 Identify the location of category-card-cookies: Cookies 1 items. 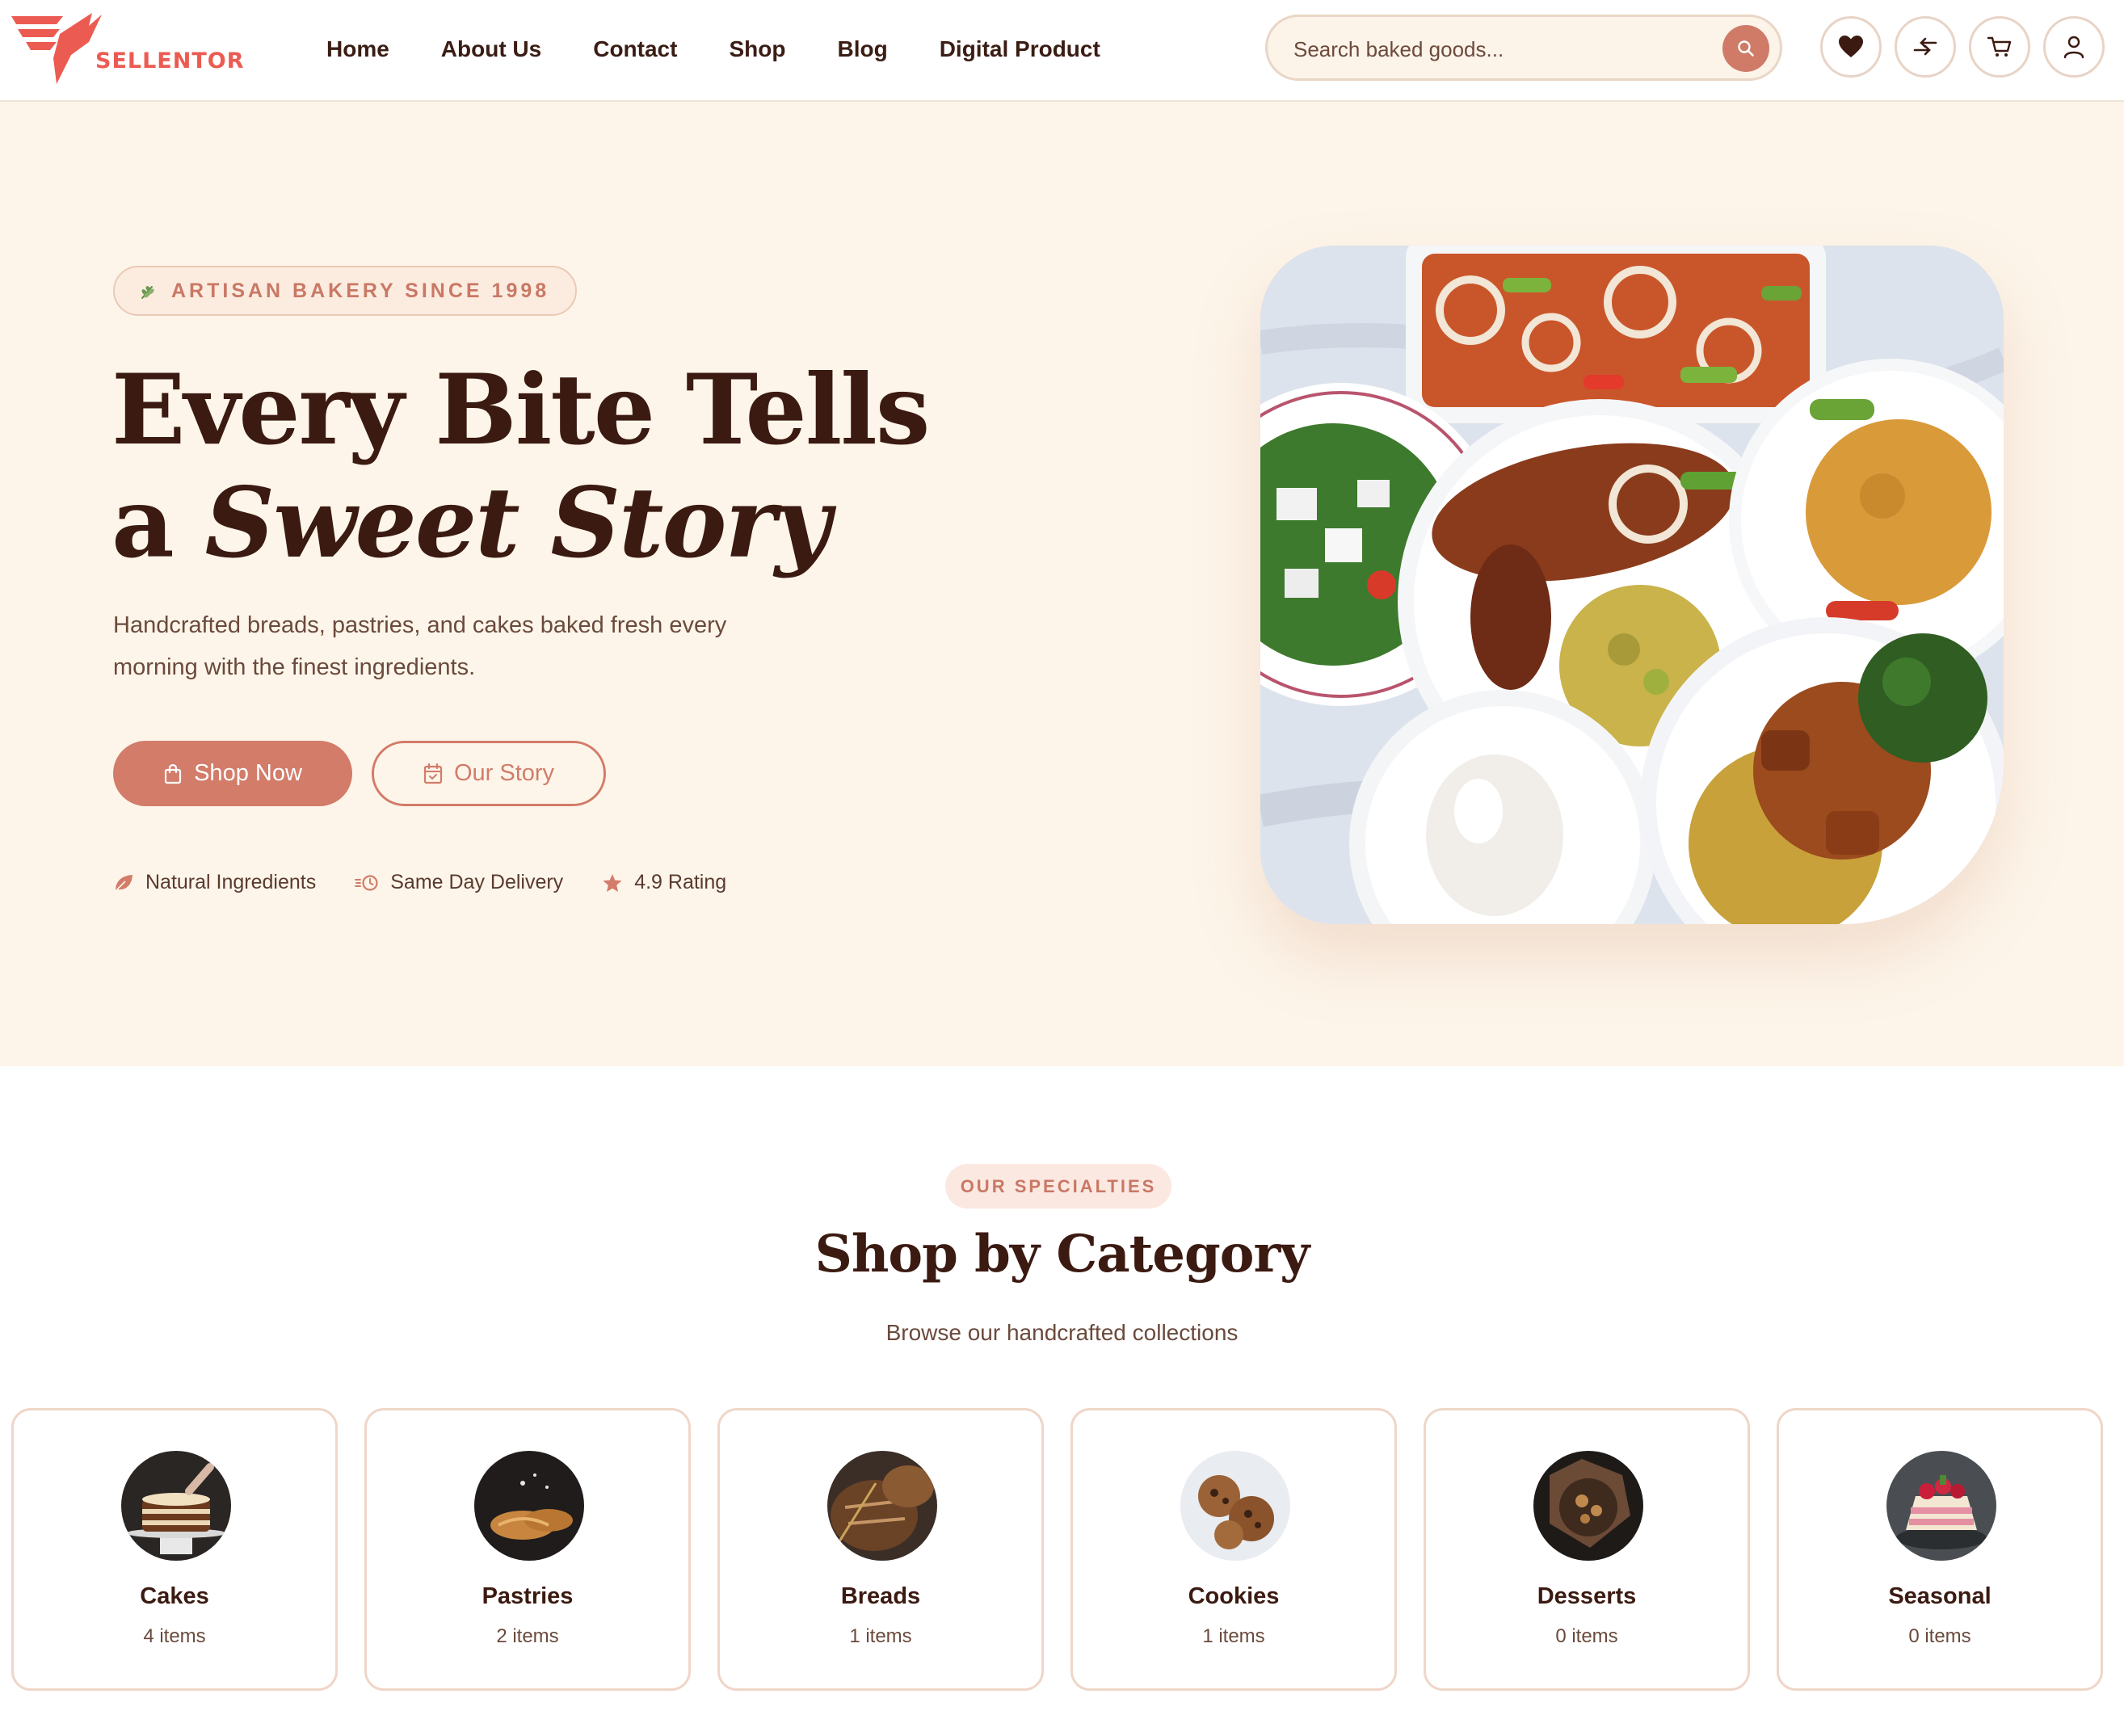
(1233, 1549).